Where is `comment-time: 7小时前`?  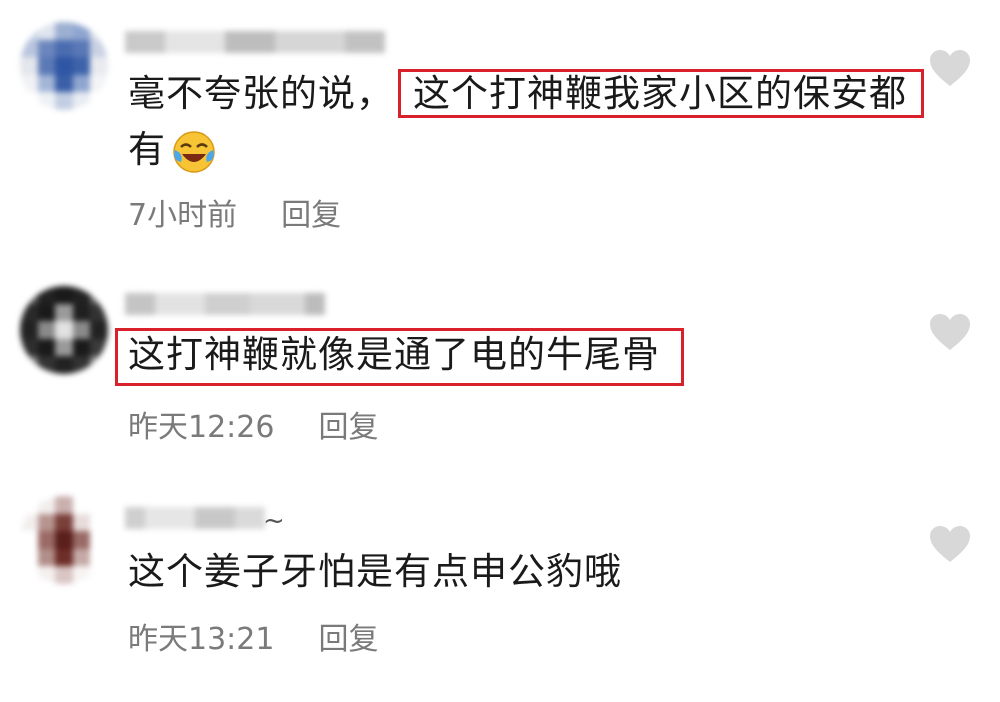 comment-time: 7小时前 is located at coordinates (183, 215).